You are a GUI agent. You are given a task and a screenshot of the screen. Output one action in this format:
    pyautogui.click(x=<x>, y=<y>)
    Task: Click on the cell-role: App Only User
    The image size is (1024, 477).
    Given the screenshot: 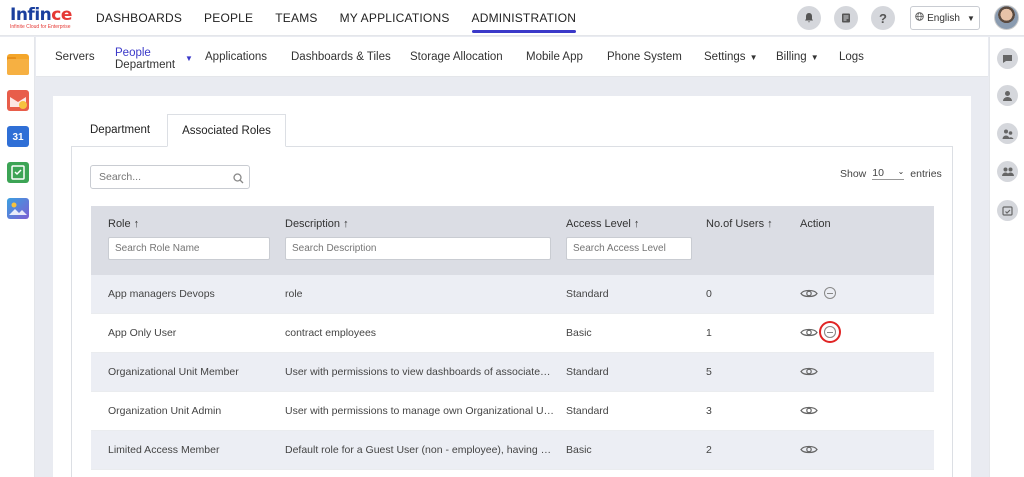 What is the action you would take?
    pyautogui.click(x=142, y=333)
    